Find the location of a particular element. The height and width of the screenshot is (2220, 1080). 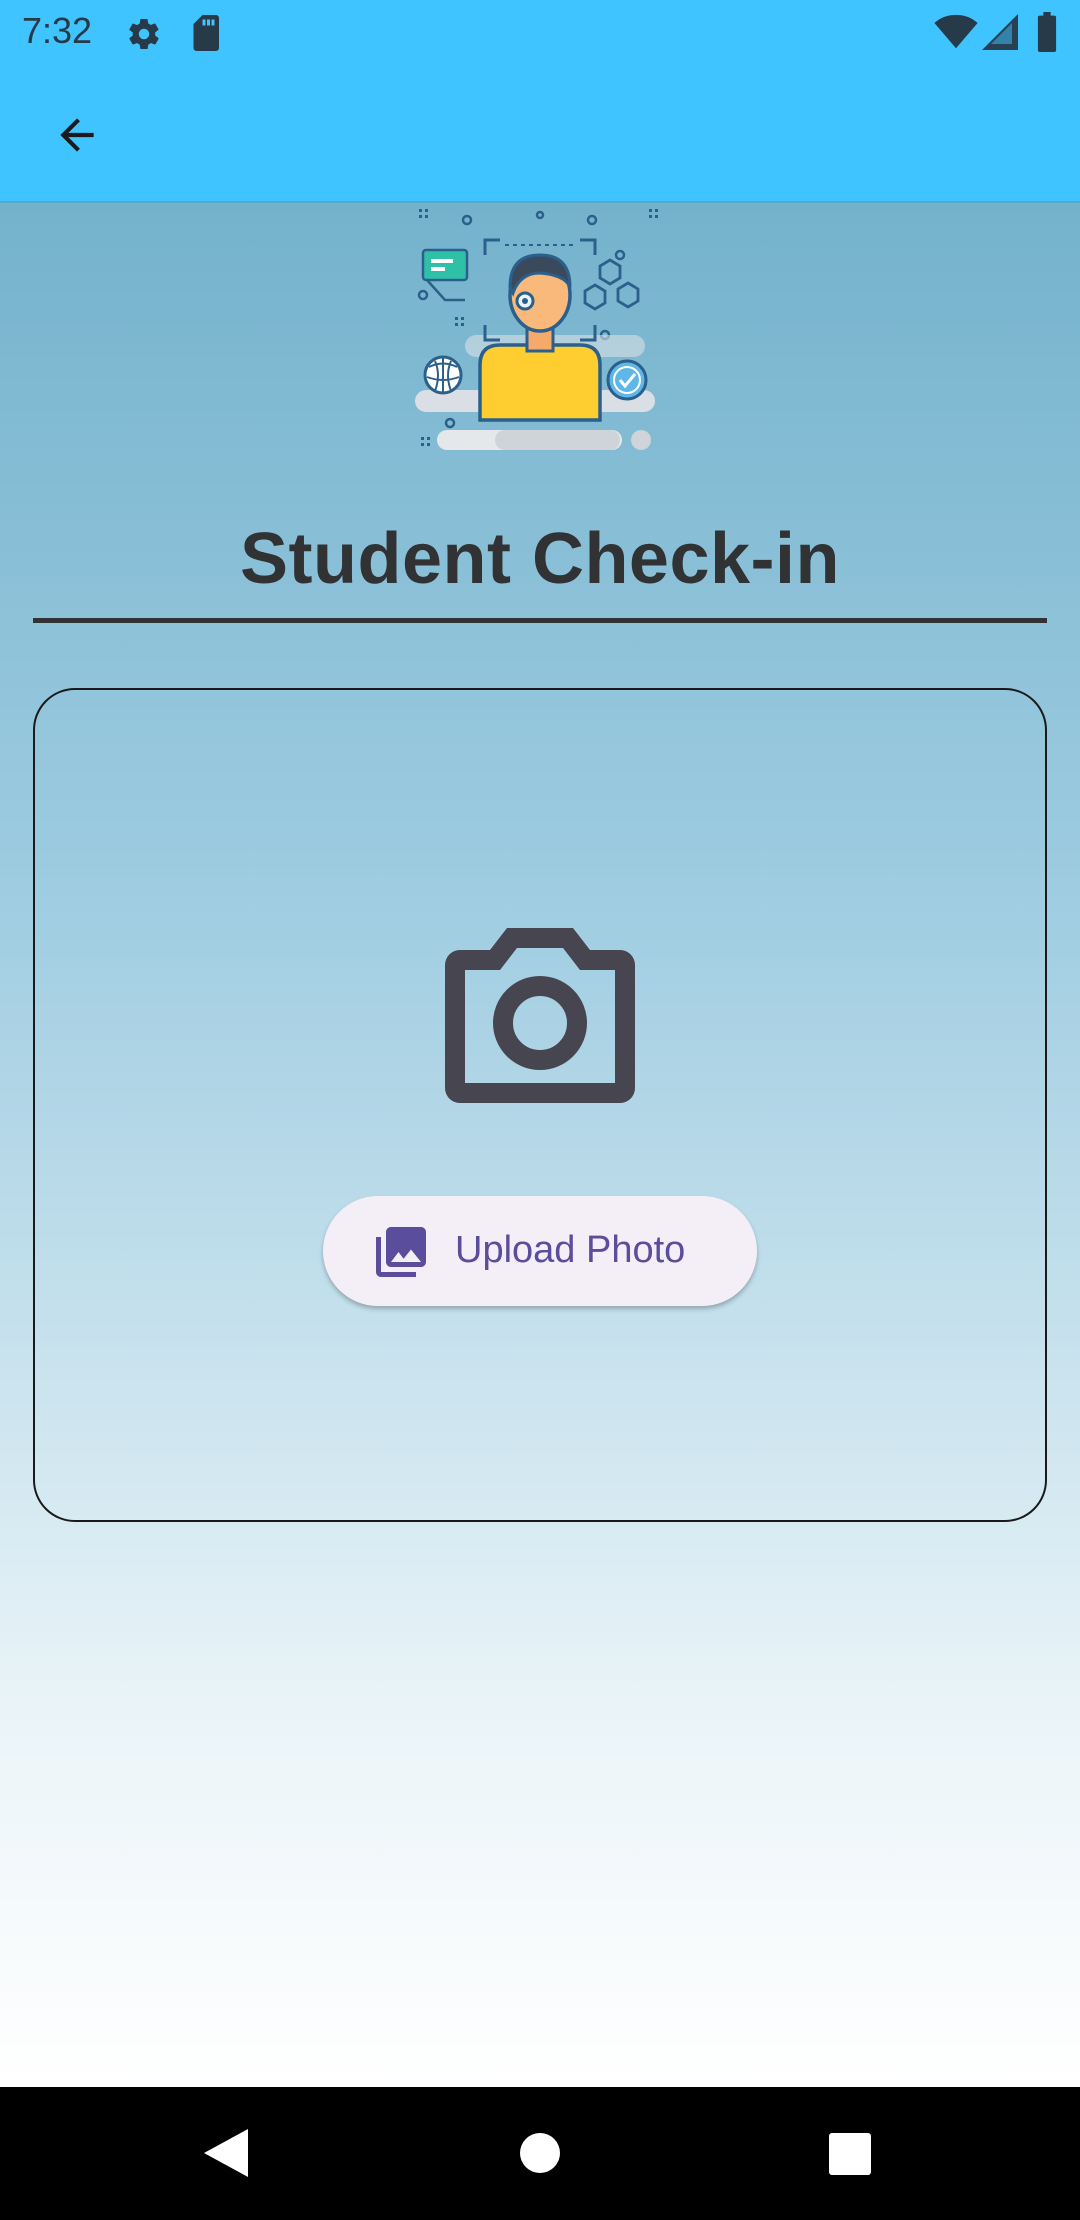

home-circle-icon is located at coordinates (540, 2153).